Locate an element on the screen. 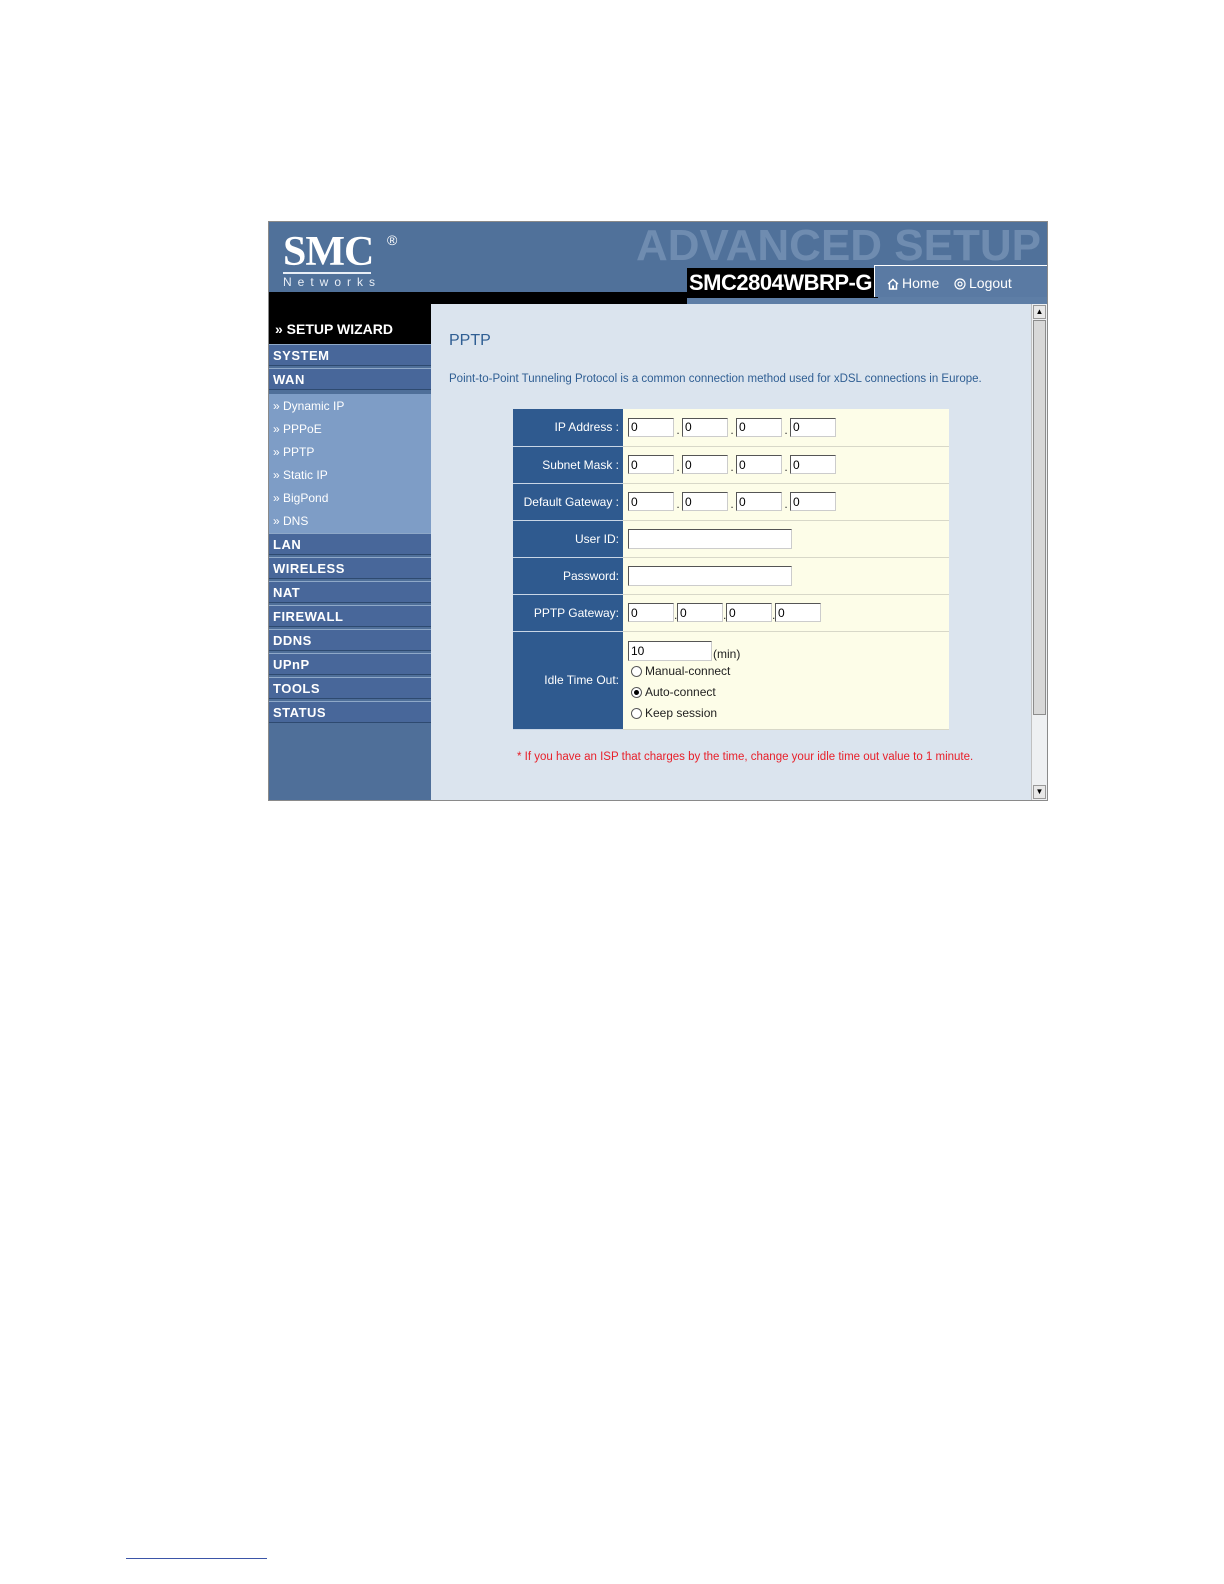  power-icon is located at coordinates (960, 283).